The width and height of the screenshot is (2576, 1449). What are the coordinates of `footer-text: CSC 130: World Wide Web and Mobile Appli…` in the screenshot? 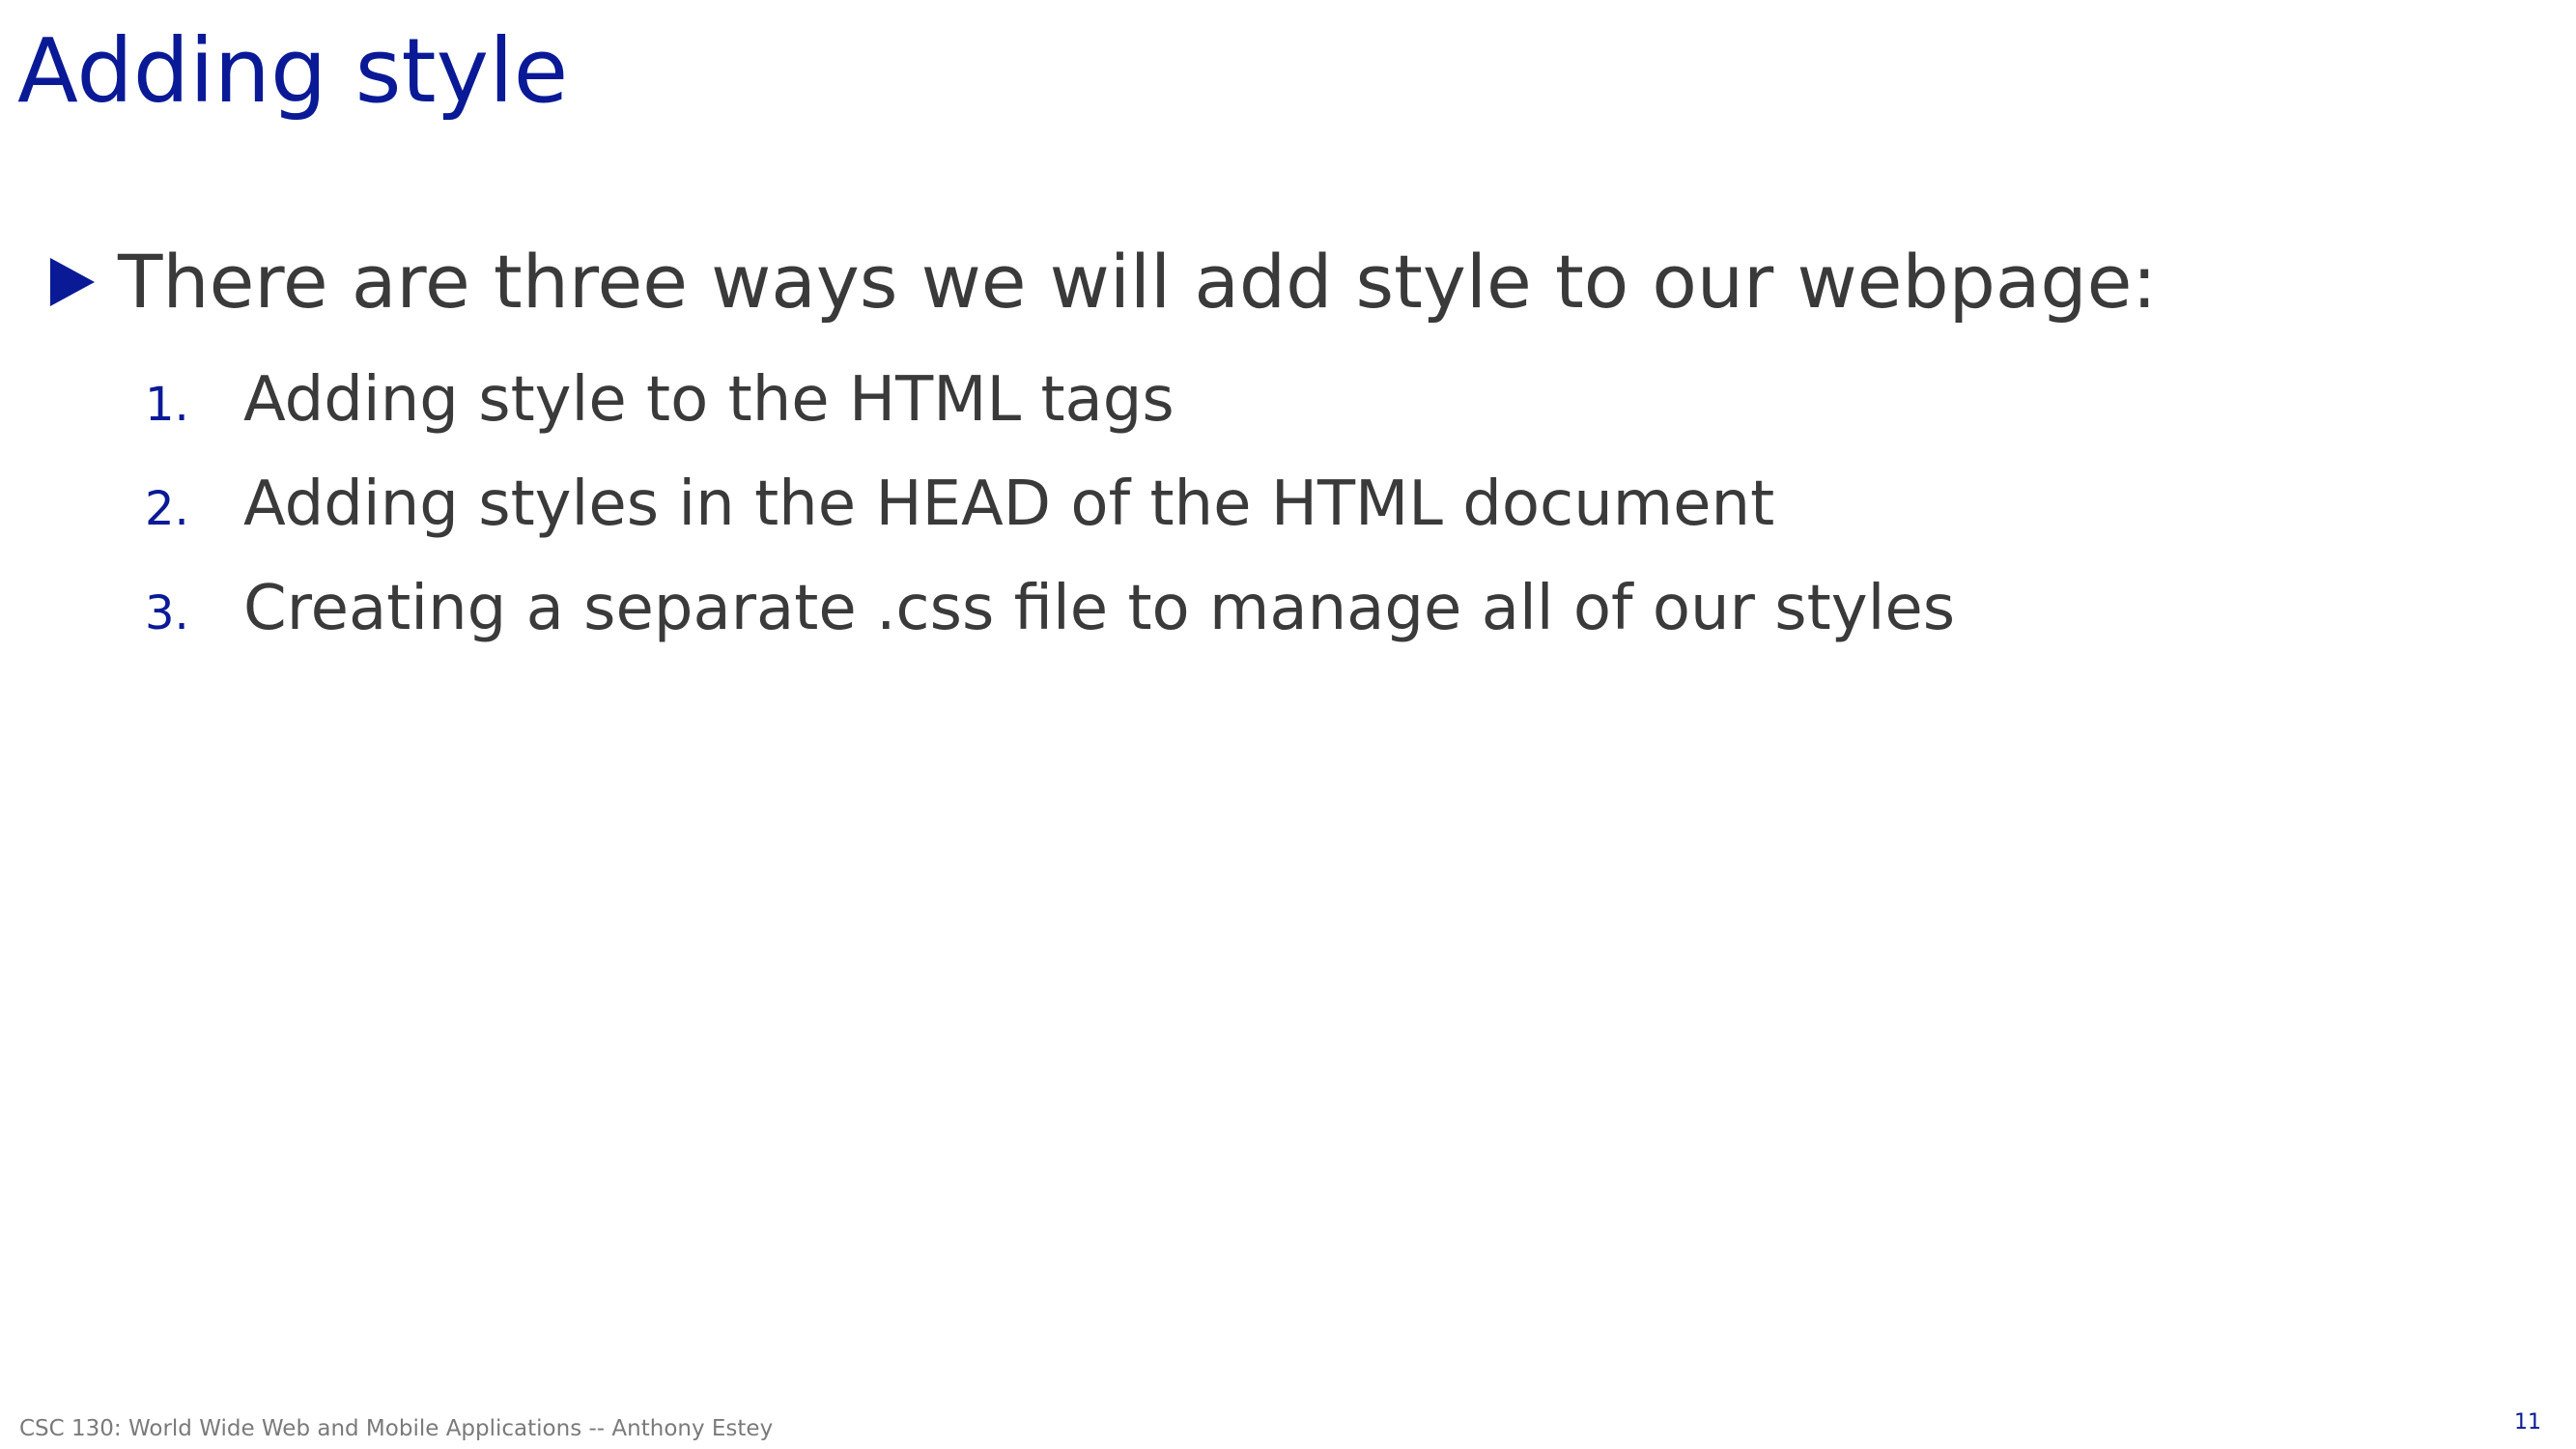 It's located at (396, 1428).